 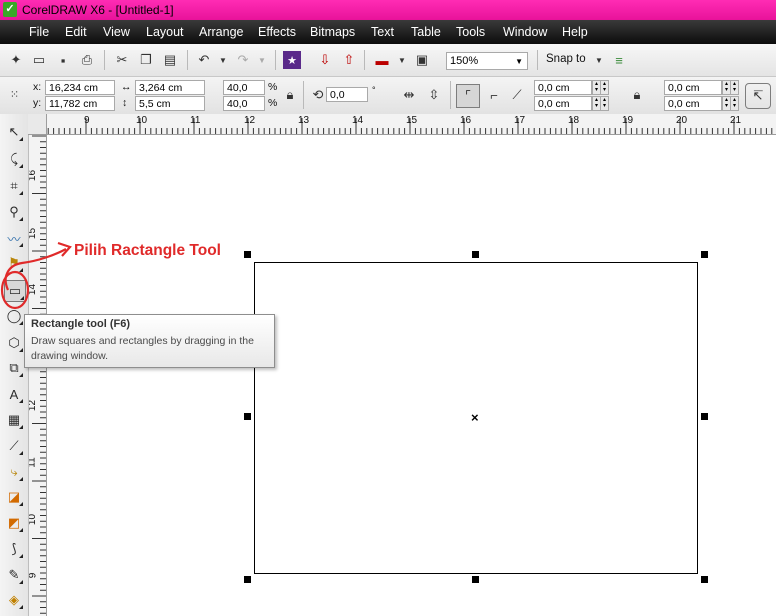 What do you see at coordinates (704, 254) in the screenshot?
I see `selection-handle-top-right` at bounding box center [704, 254].